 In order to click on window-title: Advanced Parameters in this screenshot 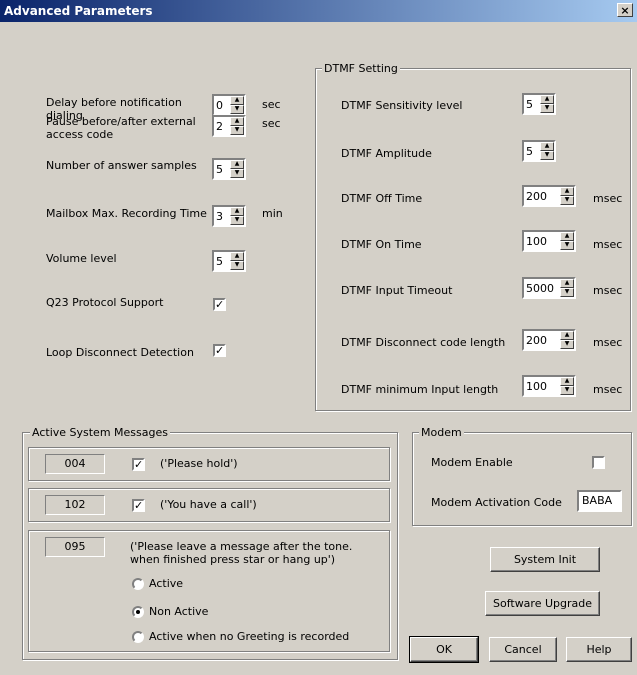, I will do `click(78, 11)`.